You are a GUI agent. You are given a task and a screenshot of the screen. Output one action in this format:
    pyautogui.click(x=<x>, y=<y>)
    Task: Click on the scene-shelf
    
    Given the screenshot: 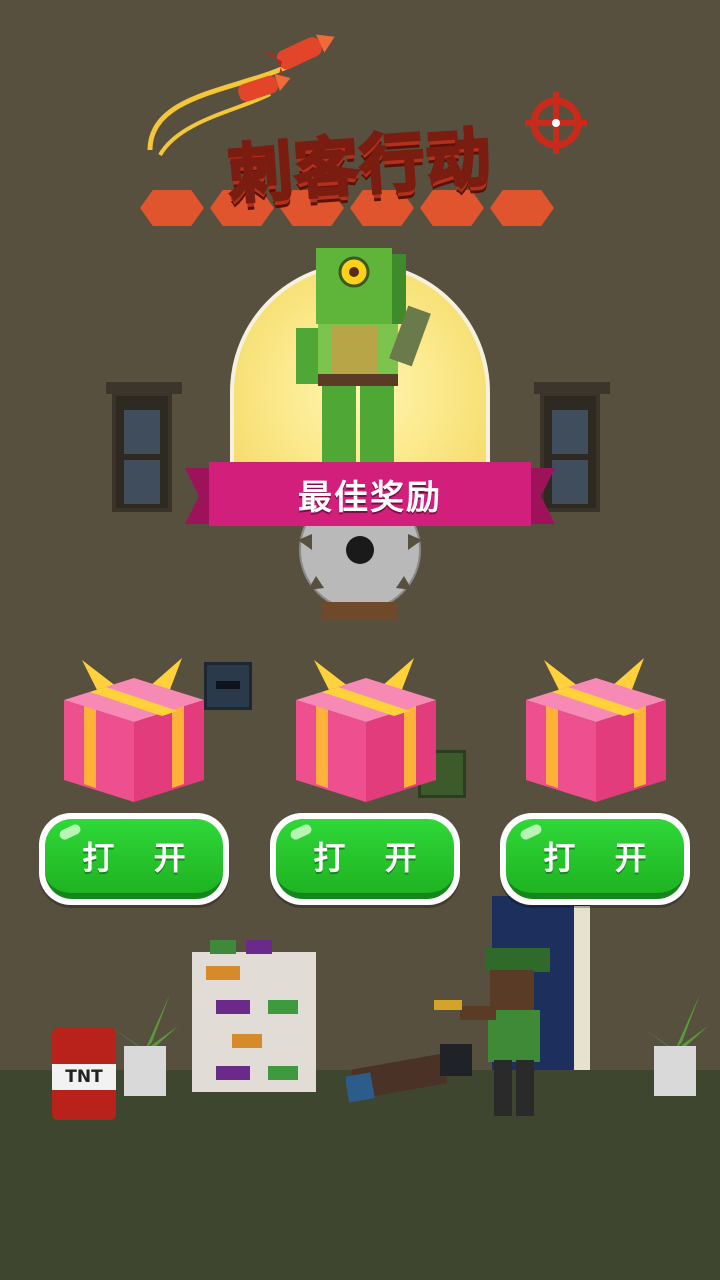 What is the action you would take?
    pyautogui.click(x=254, y=1022)
    